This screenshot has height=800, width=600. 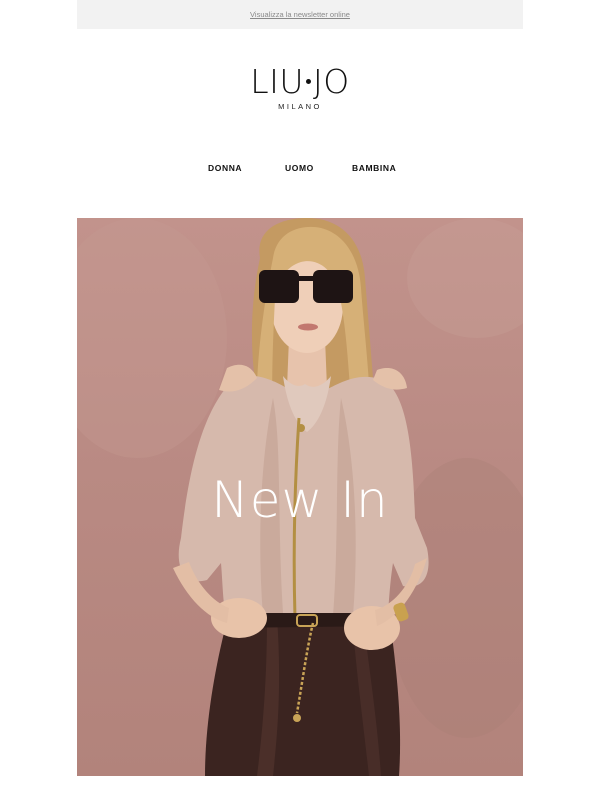 I want to click on preheader-bar: Visualizza la newsletter online, so click(x=300, y=14).